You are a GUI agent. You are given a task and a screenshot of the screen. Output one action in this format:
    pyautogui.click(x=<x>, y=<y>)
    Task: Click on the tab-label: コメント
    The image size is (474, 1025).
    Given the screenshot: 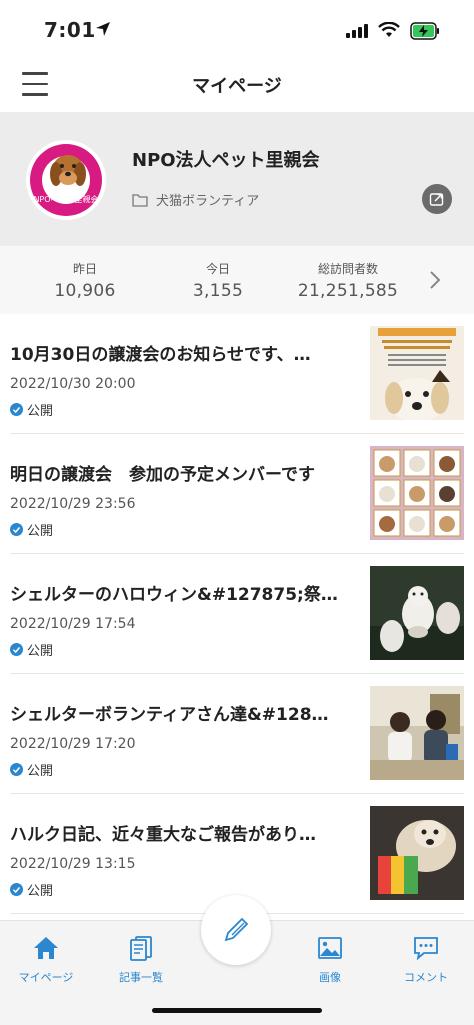 What is the action you would take?
    pyautogui.click(x=426, y=977)
    